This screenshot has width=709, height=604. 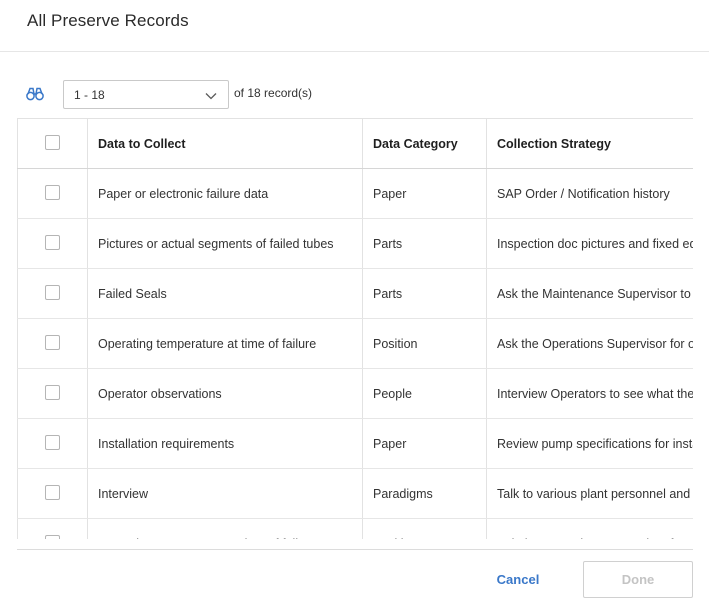 I want to click on footer-divider, so click(x=355, y=549).